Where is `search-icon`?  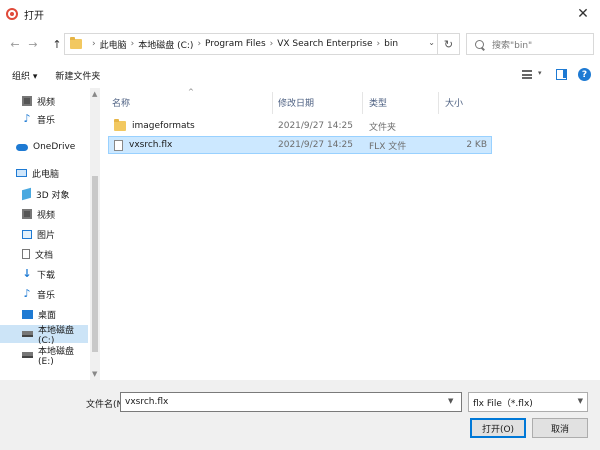 search-icon is located at coordinates (479, 44).